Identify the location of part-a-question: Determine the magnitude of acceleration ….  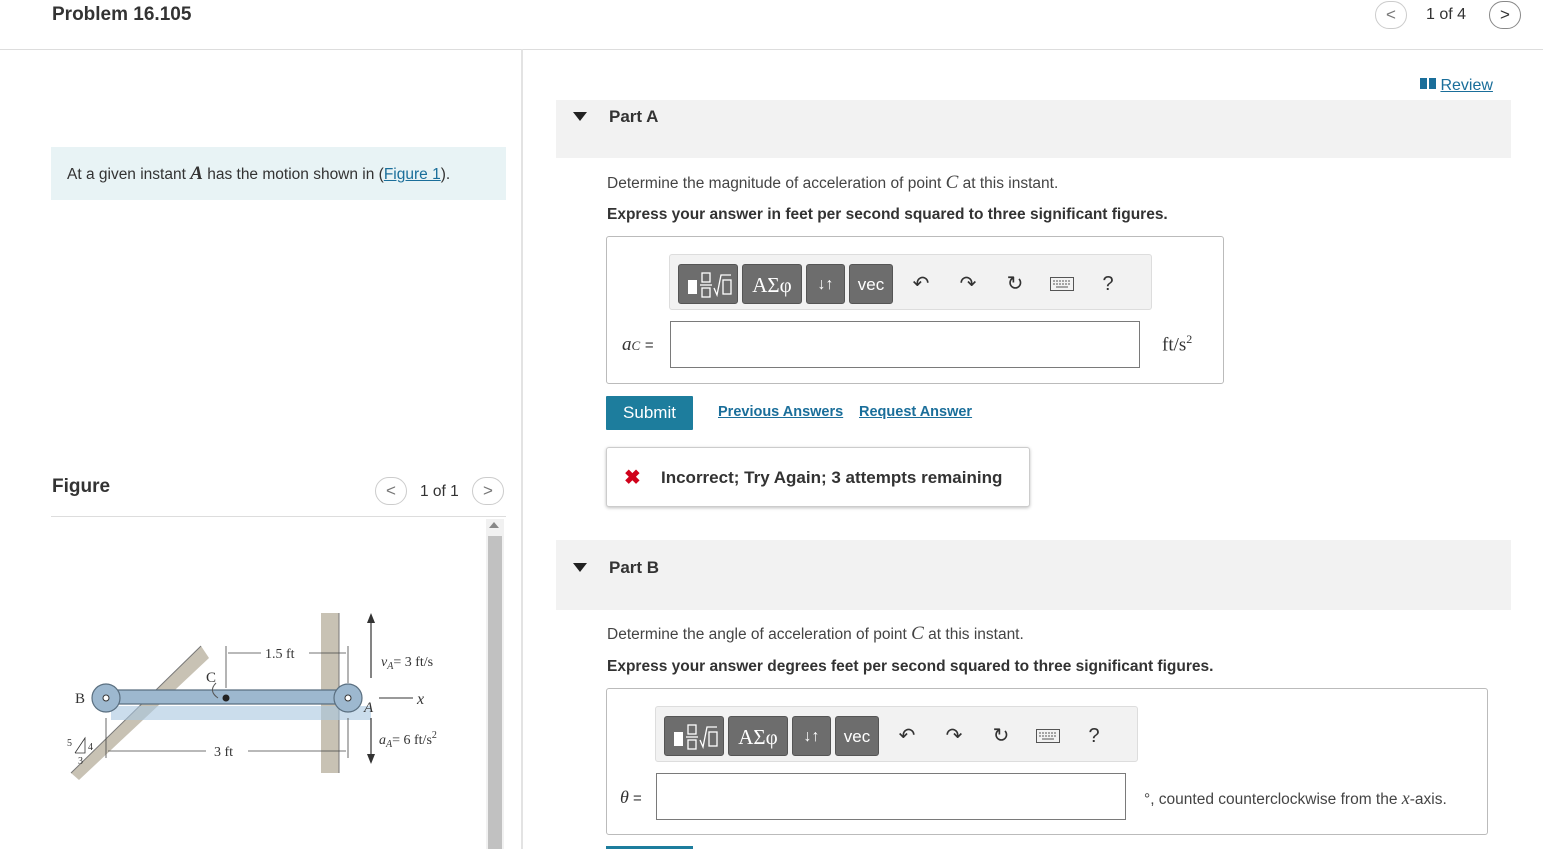
(833, 182).